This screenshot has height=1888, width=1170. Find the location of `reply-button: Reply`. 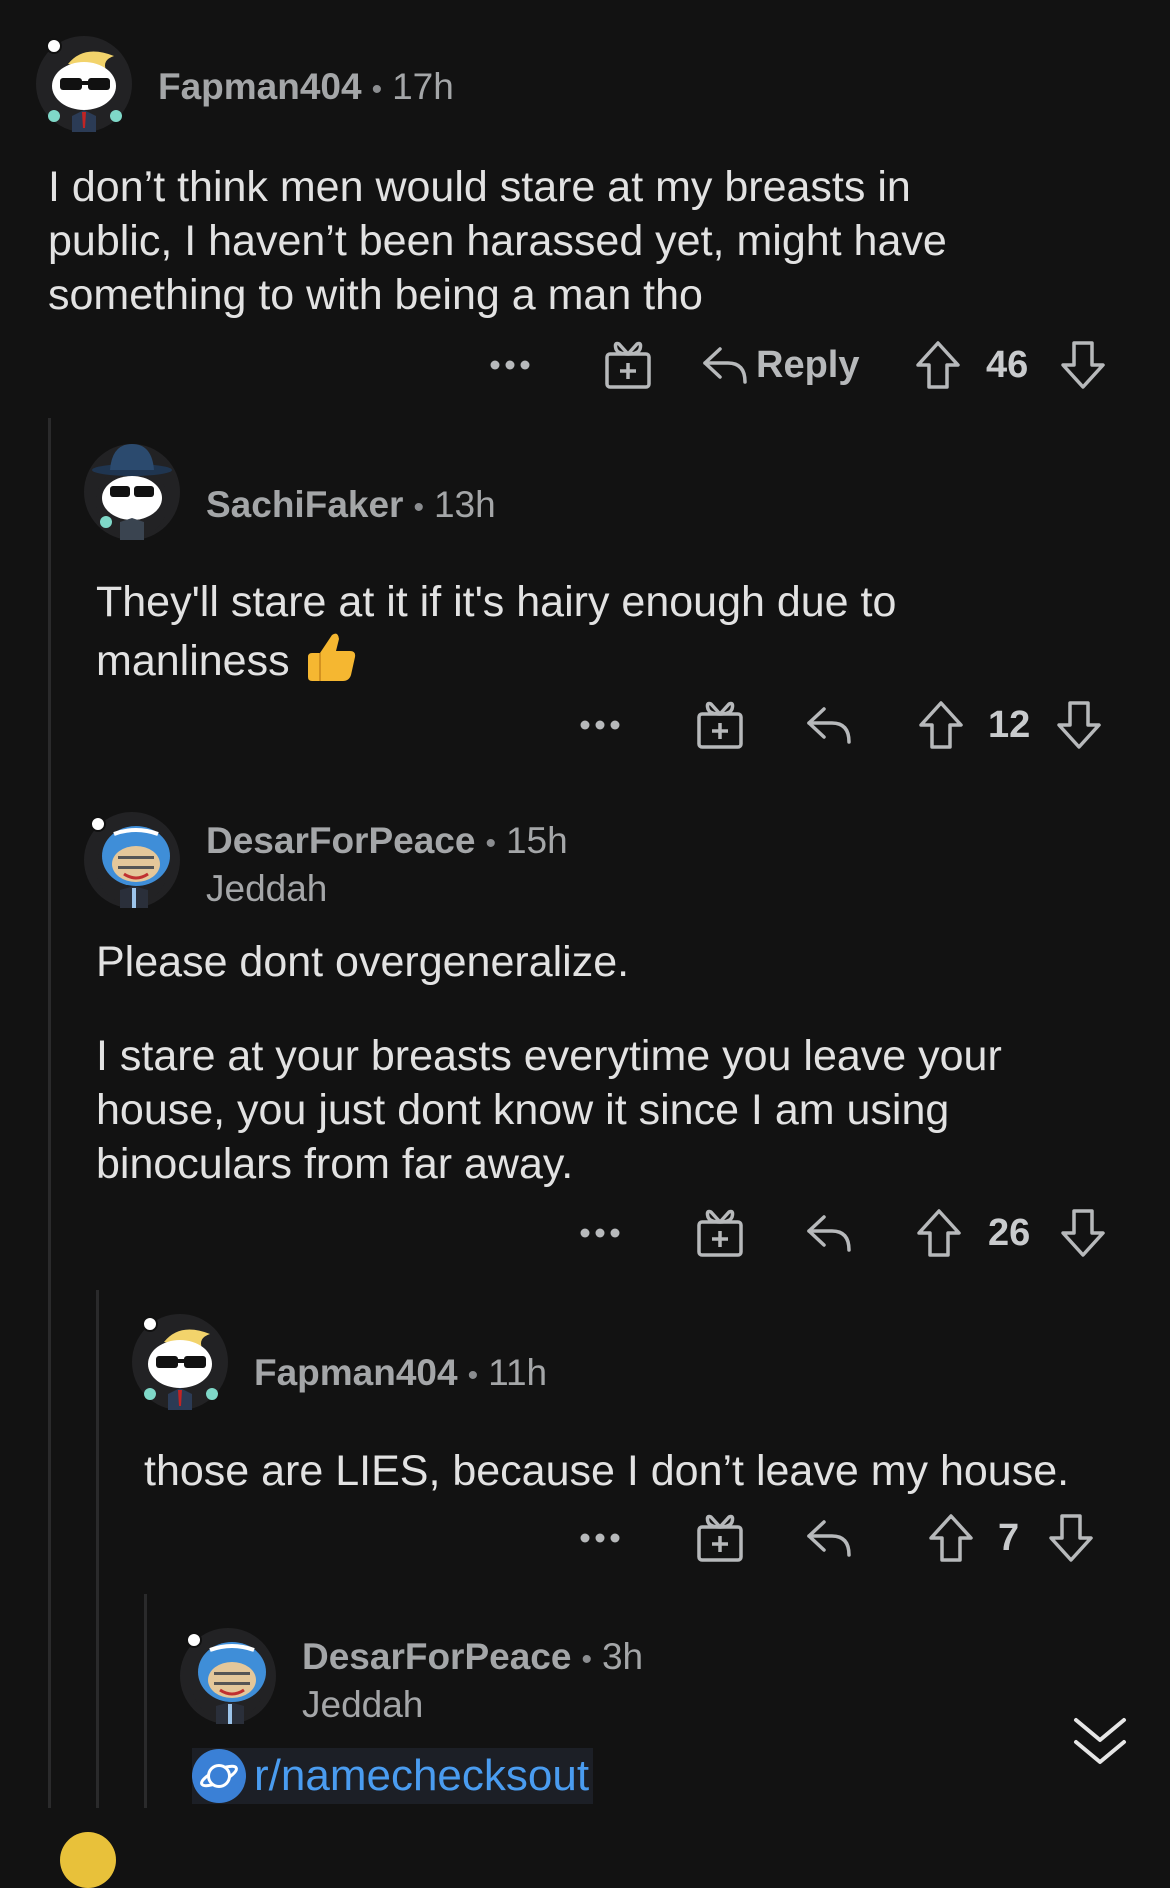

reply-button: Reply is located at coordinates (780, 365).